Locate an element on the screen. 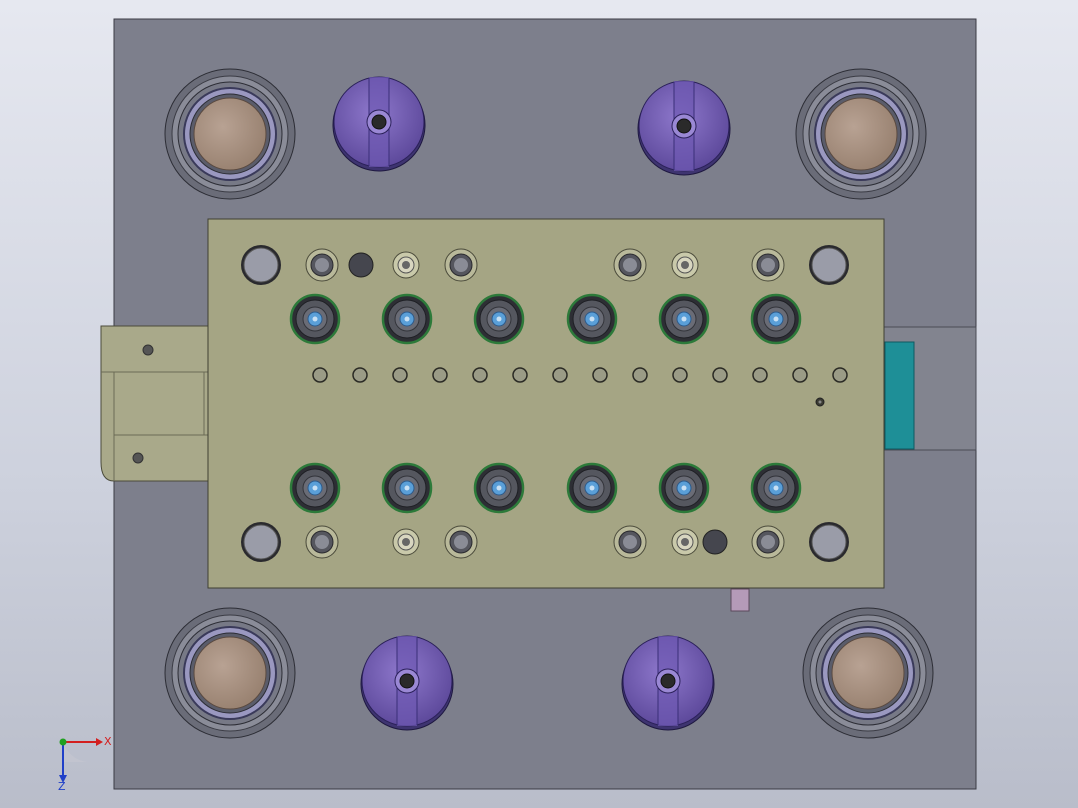 This screenshot has height=808, width=1078. x-axis-arrow-icon is located at coordinates (99, 742).